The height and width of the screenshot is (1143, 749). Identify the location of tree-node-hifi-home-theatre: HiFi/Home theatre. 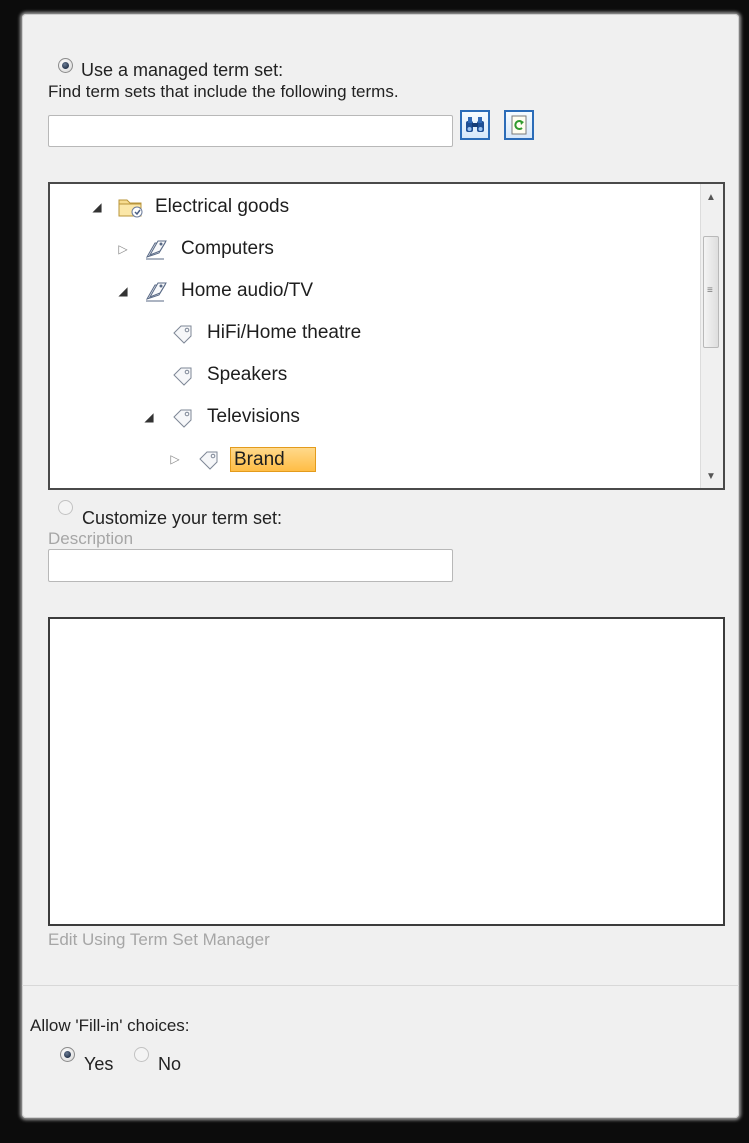
(266, 333).